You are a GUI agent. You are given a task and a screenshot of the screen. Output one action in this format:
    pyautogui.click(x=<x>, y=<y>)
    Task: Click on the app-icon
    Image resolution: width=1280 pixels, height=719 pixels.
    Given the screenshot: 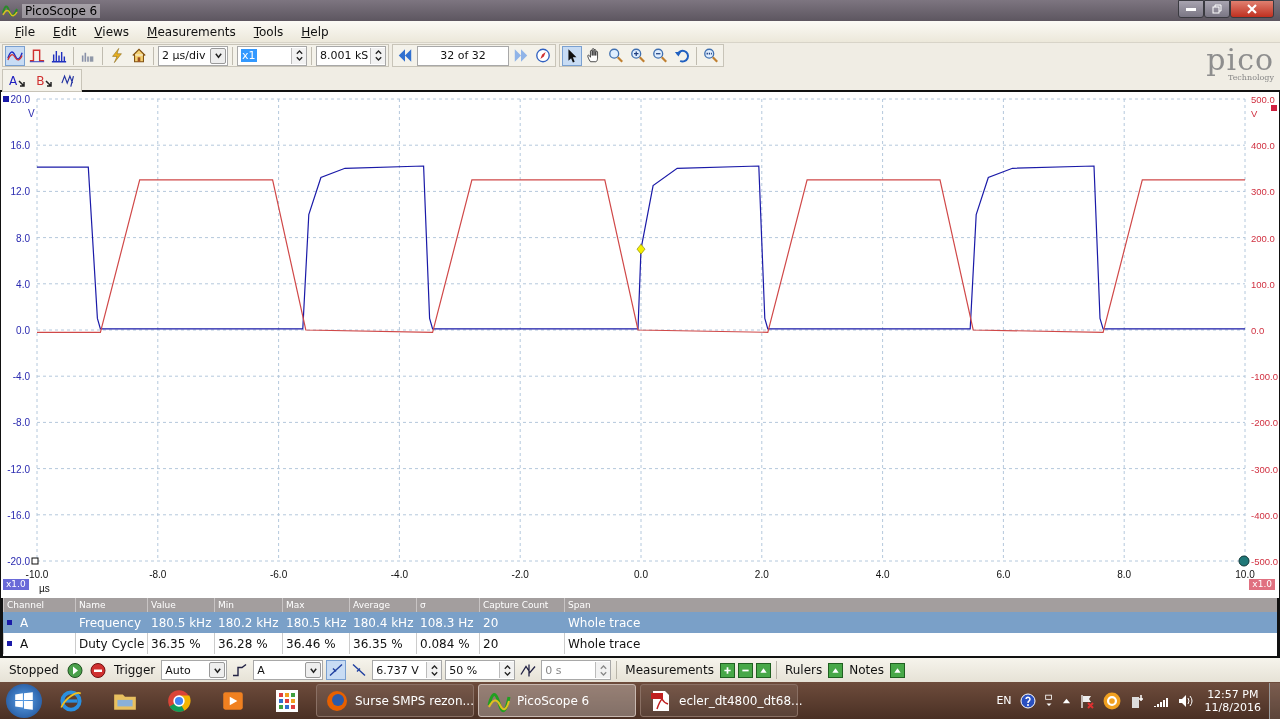 What is the action you would take?
    pyautogui.click(x=10, y=10)
    